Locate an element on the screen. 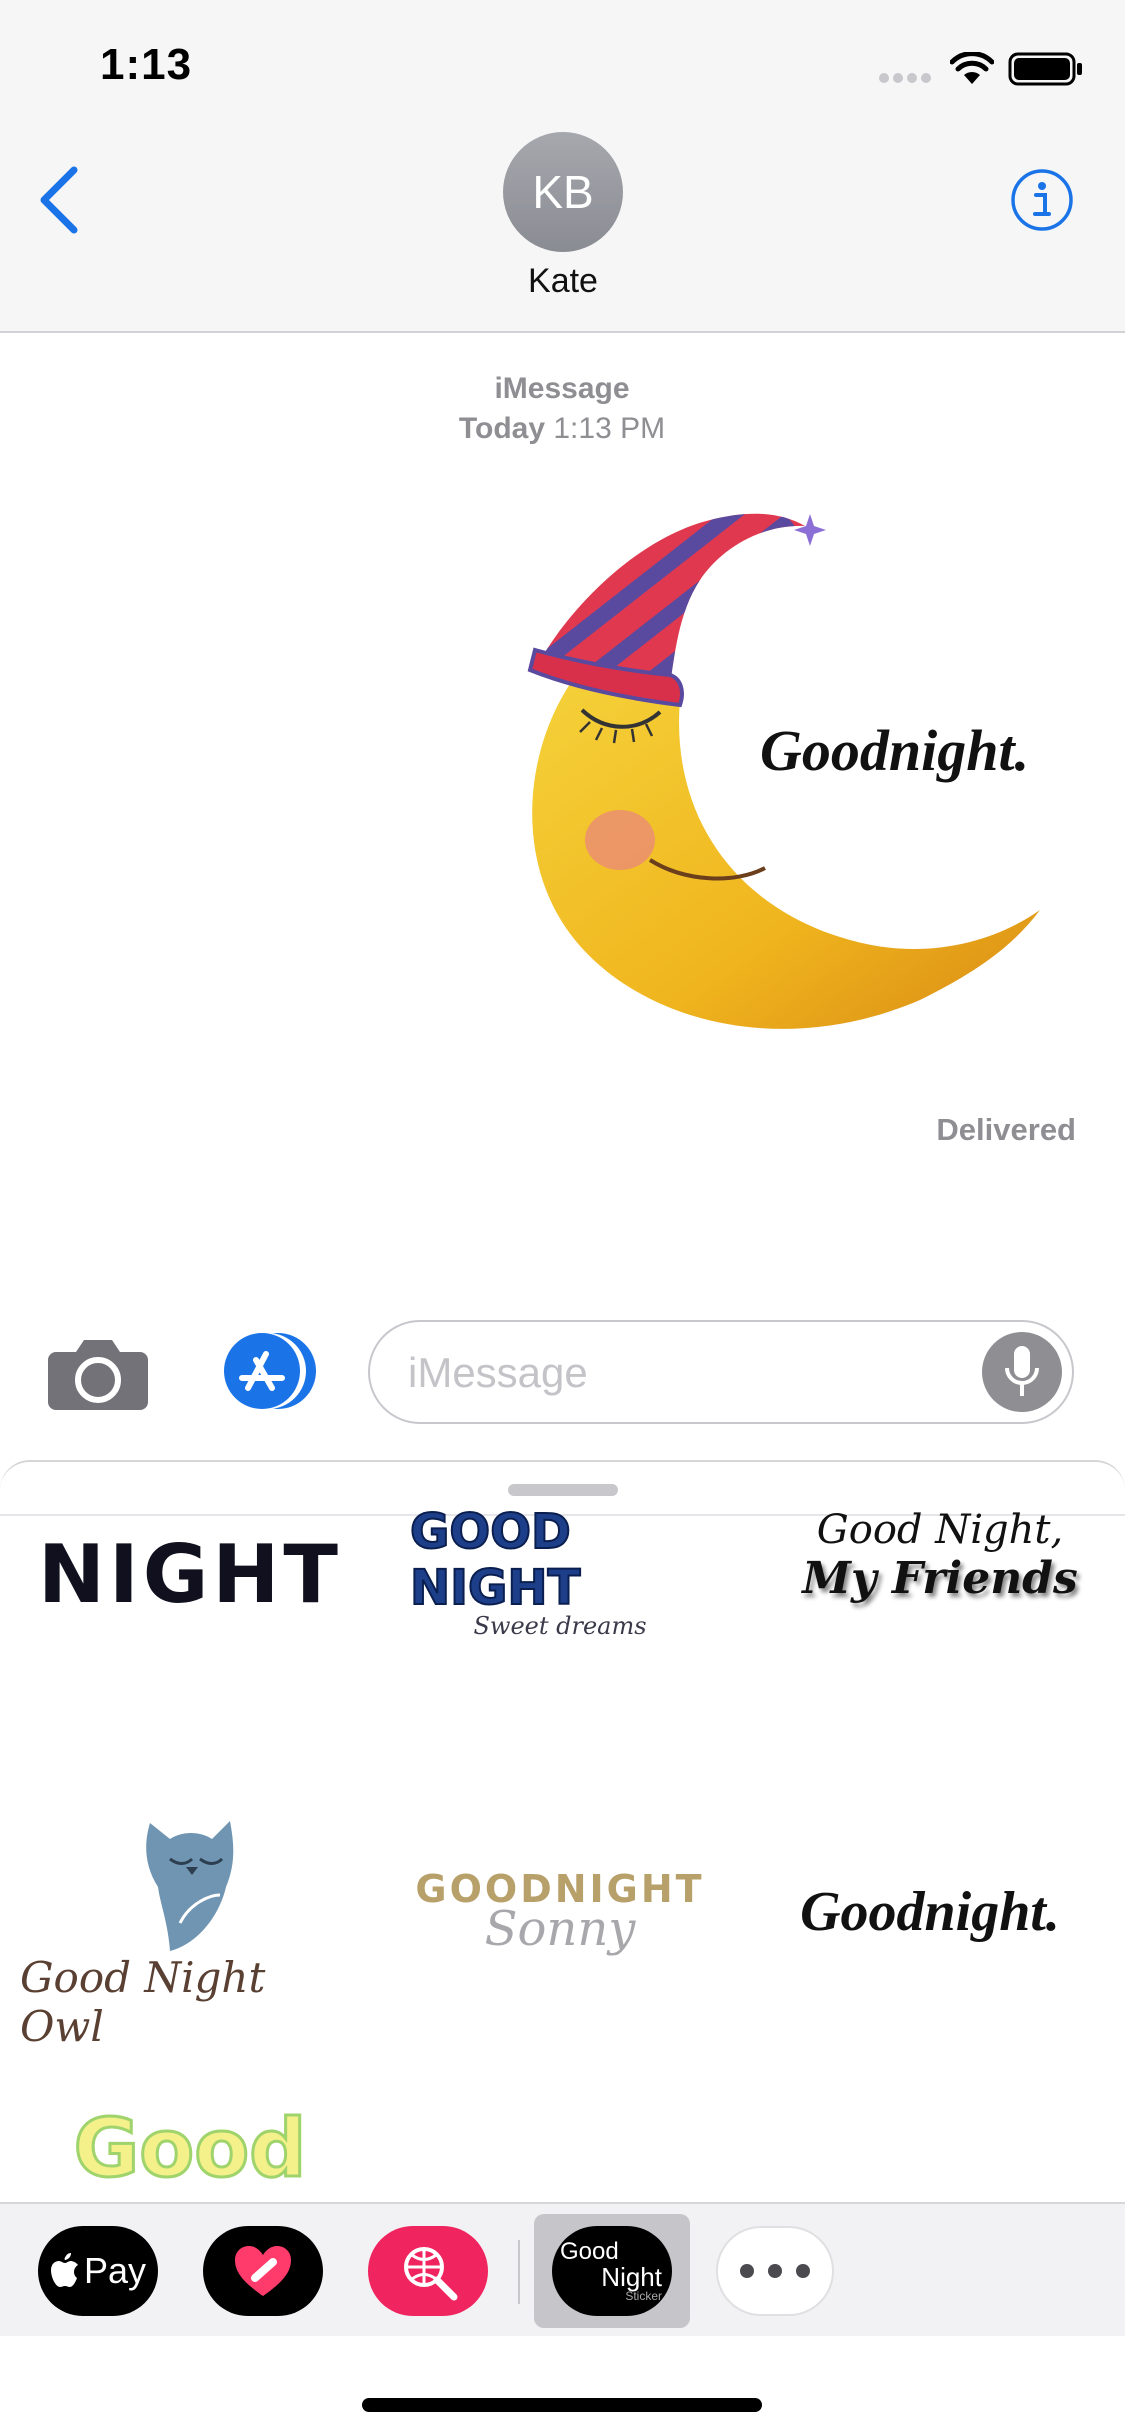 The height and width of the screenshot is (2436, 1125). more-apps-button is located at coordinates (775, 2271).